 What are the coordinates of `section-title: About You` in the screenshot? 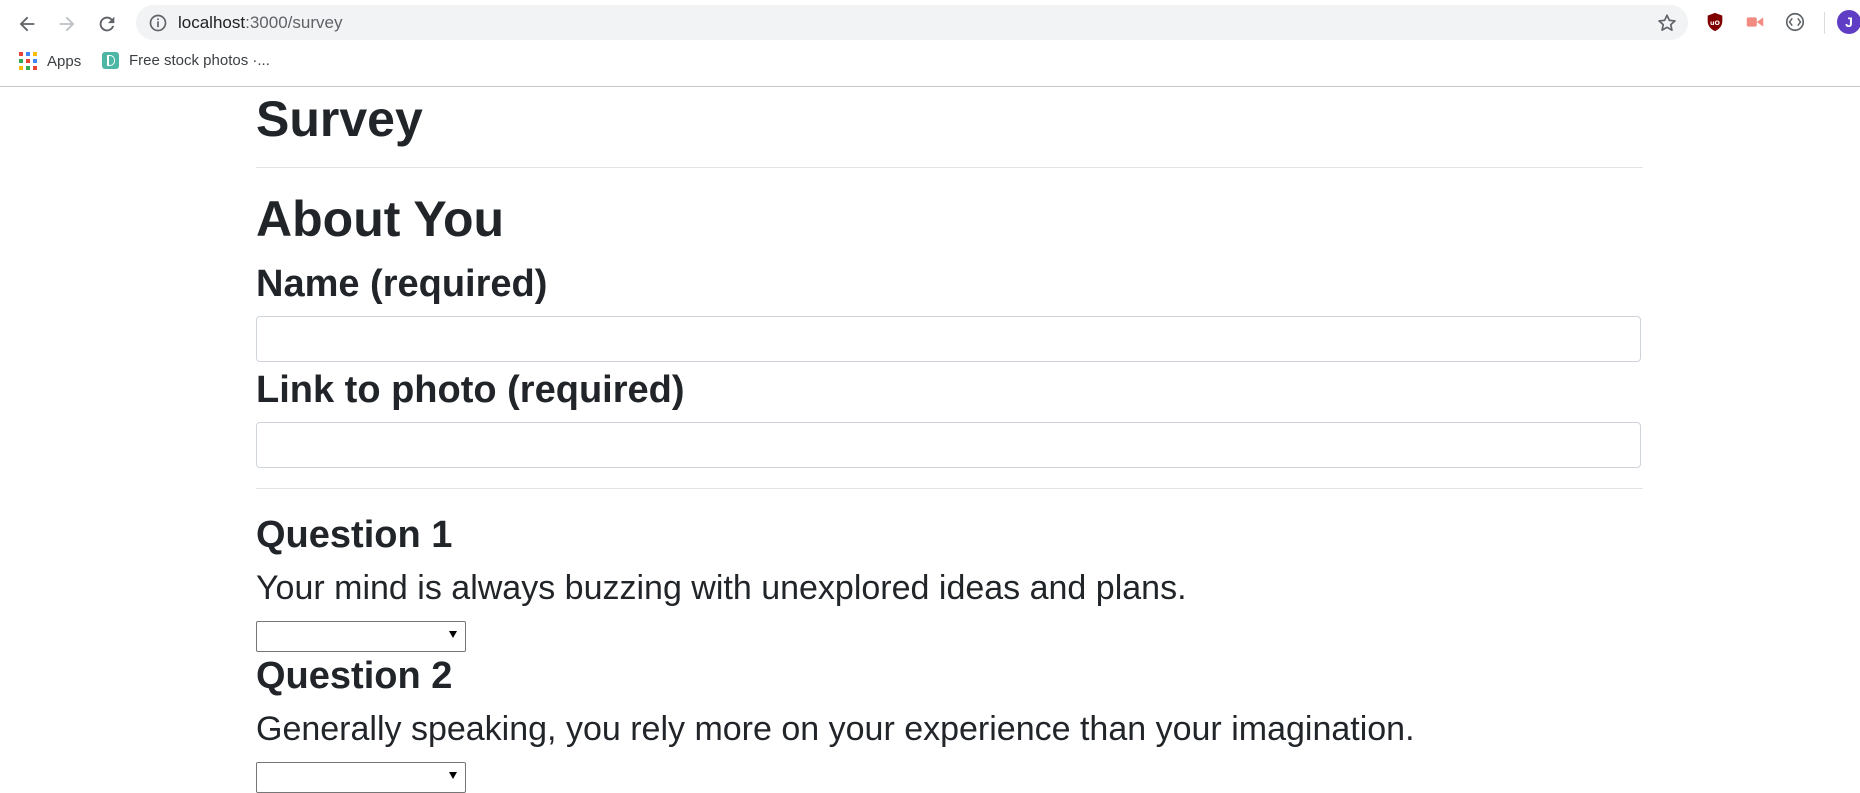 It's located at (380, 219).